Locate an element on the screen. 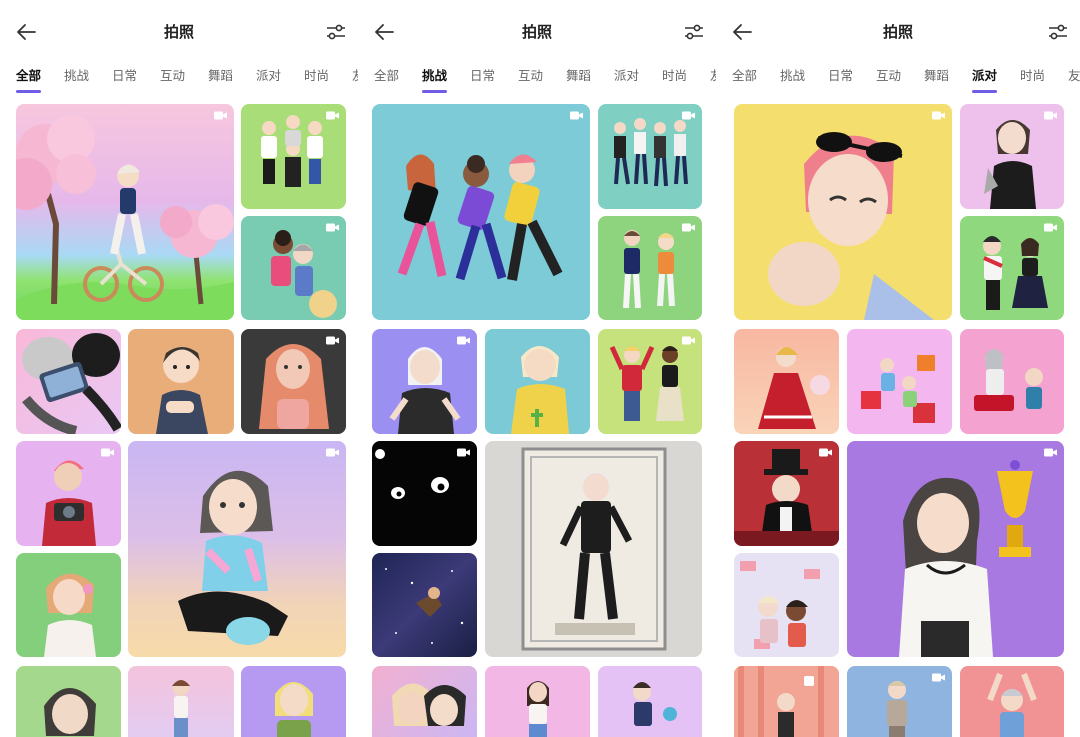  tab-label: 舞蹈 is located at coordinates (937, 75).